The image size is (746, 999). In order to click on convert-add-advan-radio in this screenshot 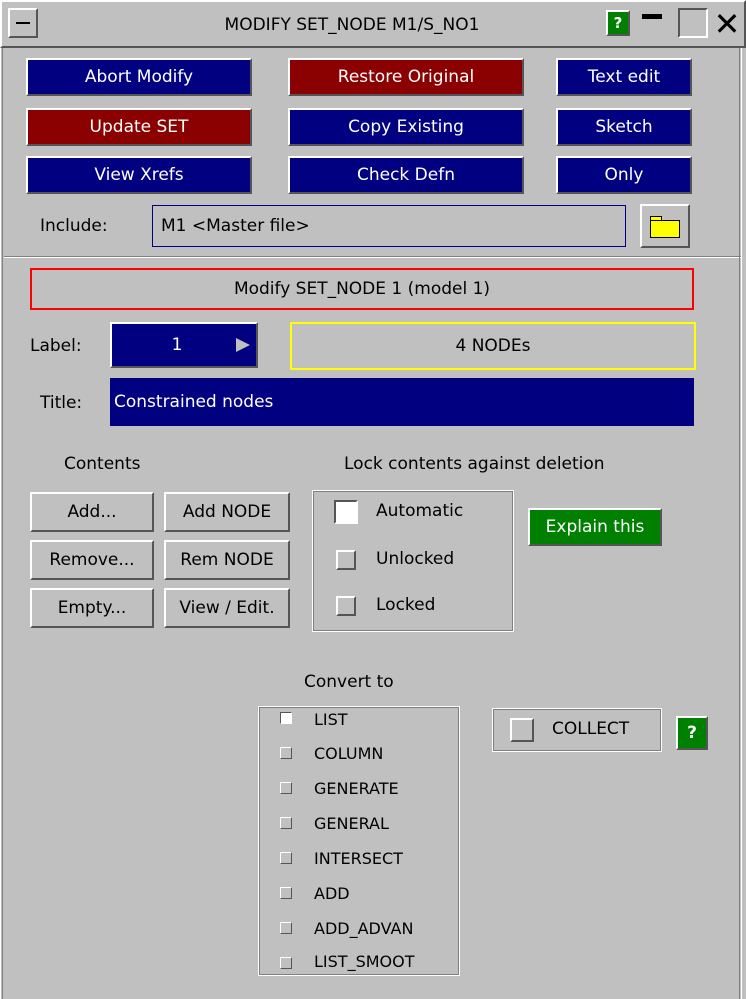, I will do `click(286, 928)`.